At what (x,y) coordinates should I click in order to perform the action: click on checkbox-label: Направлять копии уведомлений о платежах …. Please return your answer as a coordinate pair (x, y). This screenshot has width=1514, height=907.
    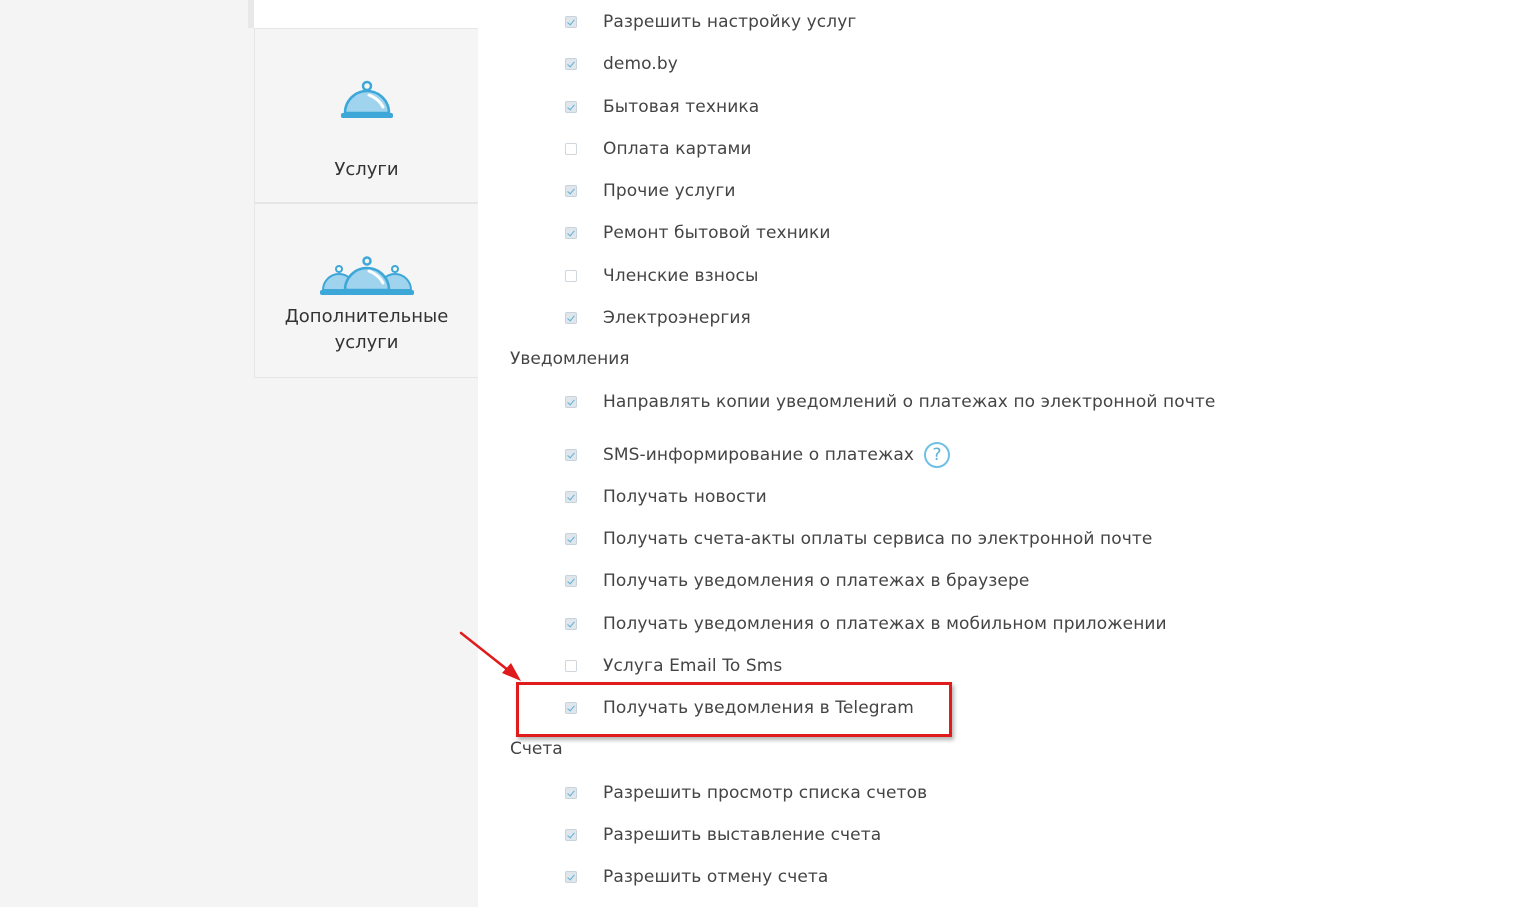
    Looking at the image, I should click on (909, 402).